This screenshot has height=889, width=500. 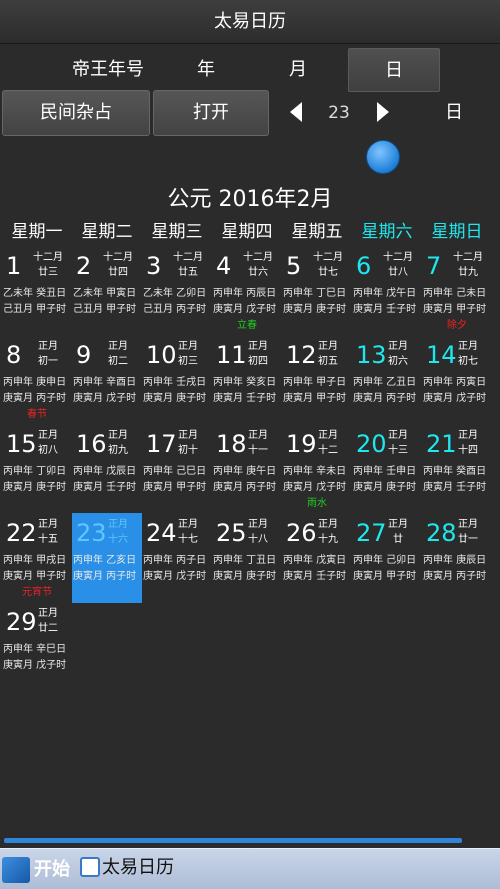 I want to click on triangle-right-icon, so click(x=383, y=112).